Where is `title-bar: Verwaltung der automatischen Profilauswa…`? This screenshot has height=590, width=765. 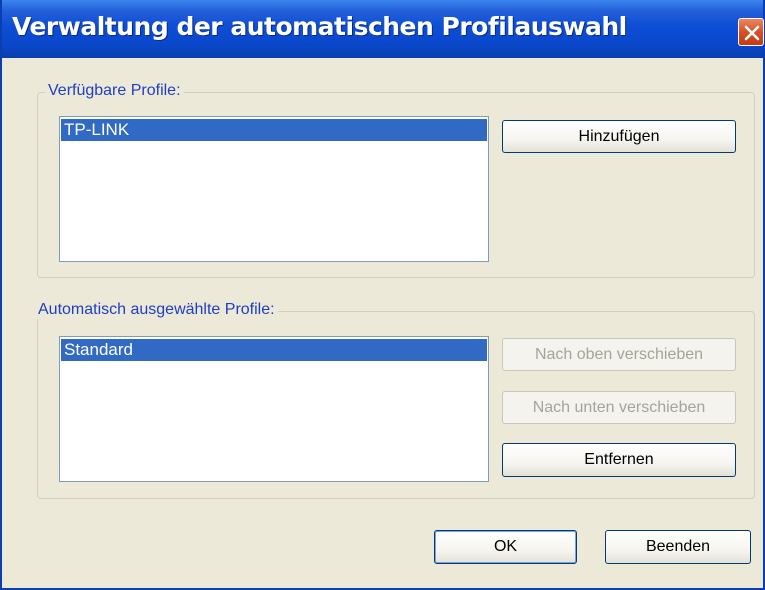
title-bar: Verwaltung der automatischen Profilauswa… is located at coordinates (383, 29).